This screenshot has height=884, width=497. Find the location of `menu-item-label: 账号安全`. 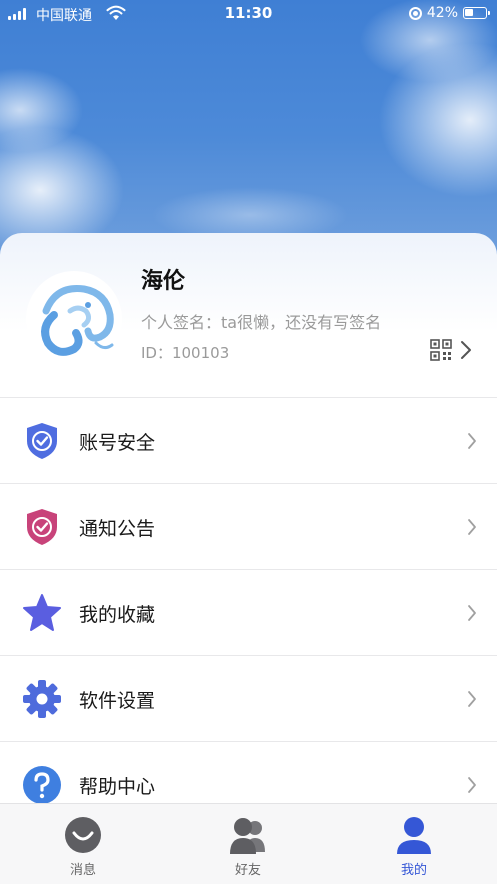

menu-item-label: 账号安全 is located at coordinates (117, 443).